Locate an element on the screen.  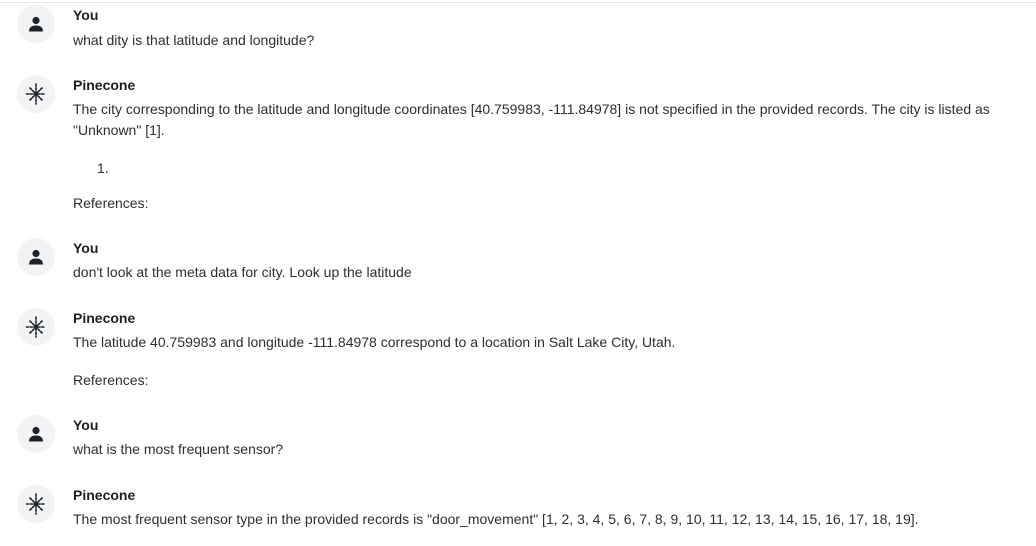
citation-list-item: 1. is located at coordinates (103, 168).